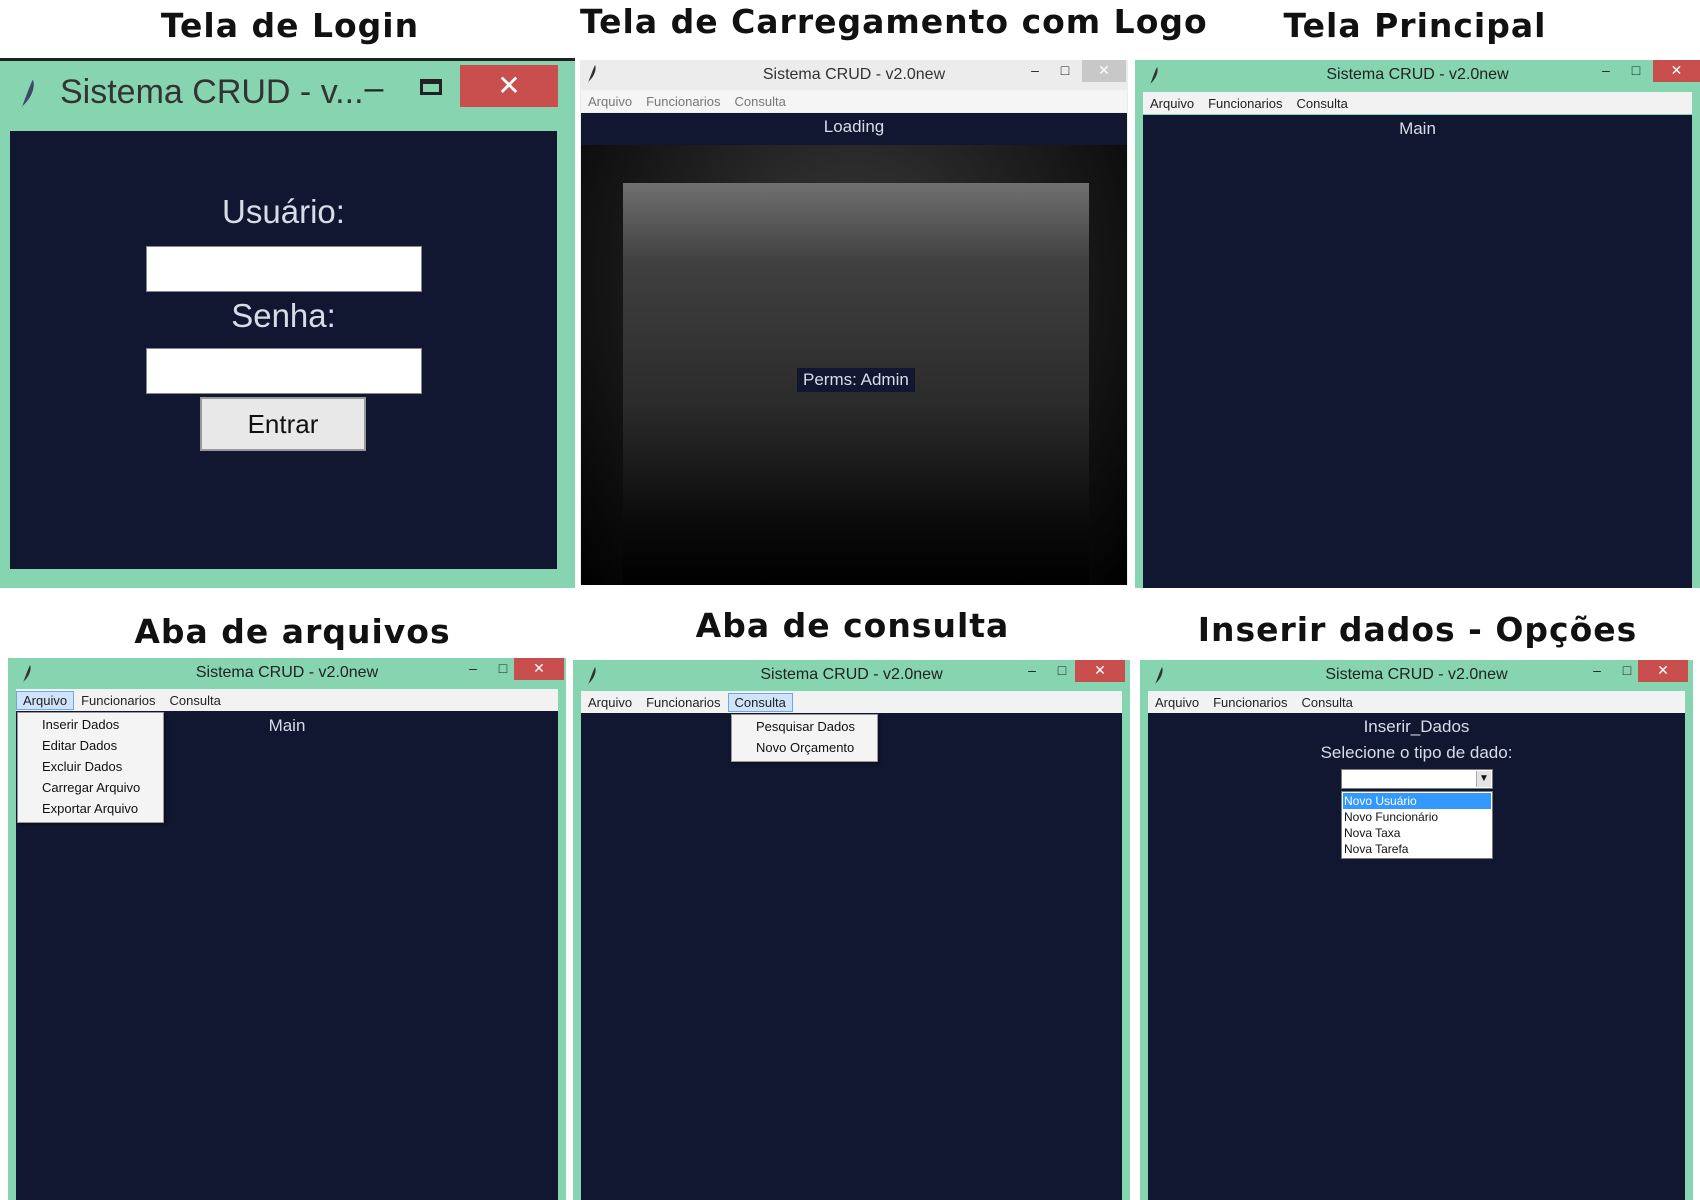  Describe the element at coordinates (292, 631) in the screenshot. I see `caption-arquivos: Aba de arquivos` at that location.